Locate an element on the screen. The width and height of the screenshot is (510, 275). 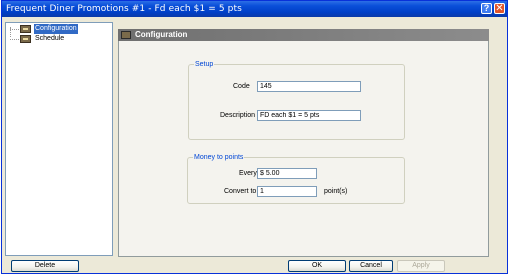
close-button: ✕ is located at coordinates (499, 8).